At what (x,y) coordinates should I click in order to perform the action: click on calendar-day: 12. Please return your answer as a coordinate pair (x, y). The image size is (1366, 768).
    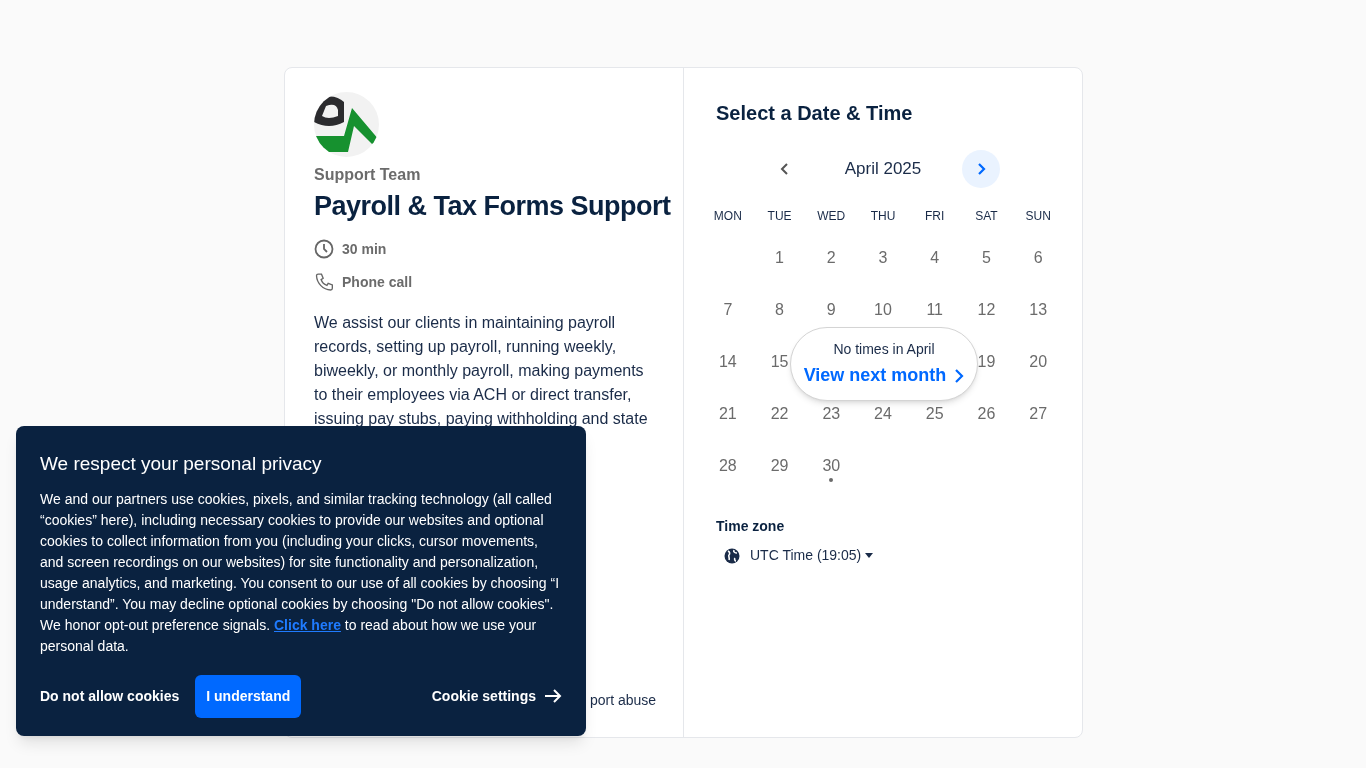
    Looking at the image, I should click on (986, 310).